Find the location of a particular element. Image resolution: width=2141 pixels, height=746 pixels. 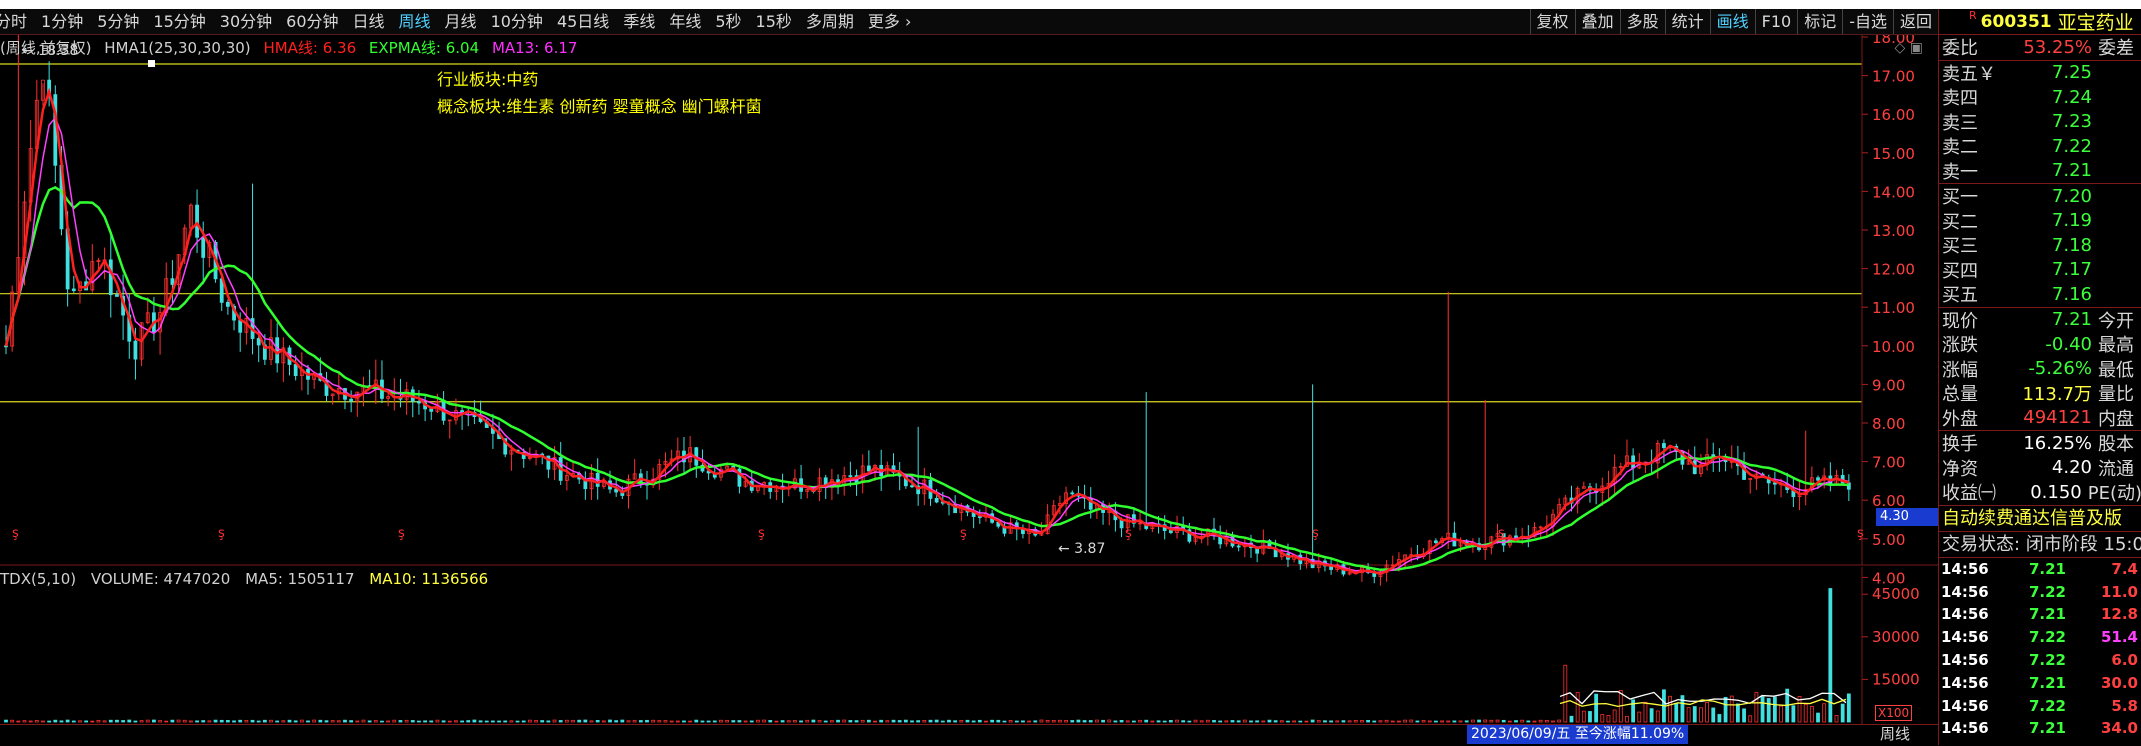

tool-button-5: F10 is located at coordinates (1776, 21).